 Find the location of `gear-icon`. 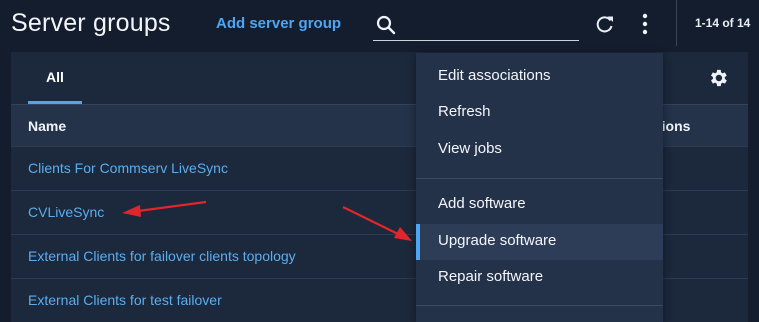

gear-icon is located at coordinates (718, 78).